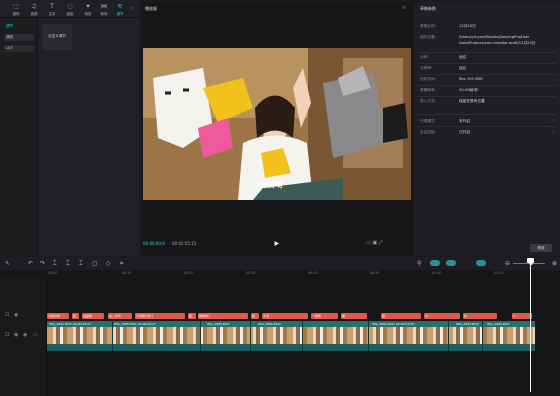 This screenshot has height=396, width=560. I want to click on video-caption: 大家好呀, so click(269, 185).